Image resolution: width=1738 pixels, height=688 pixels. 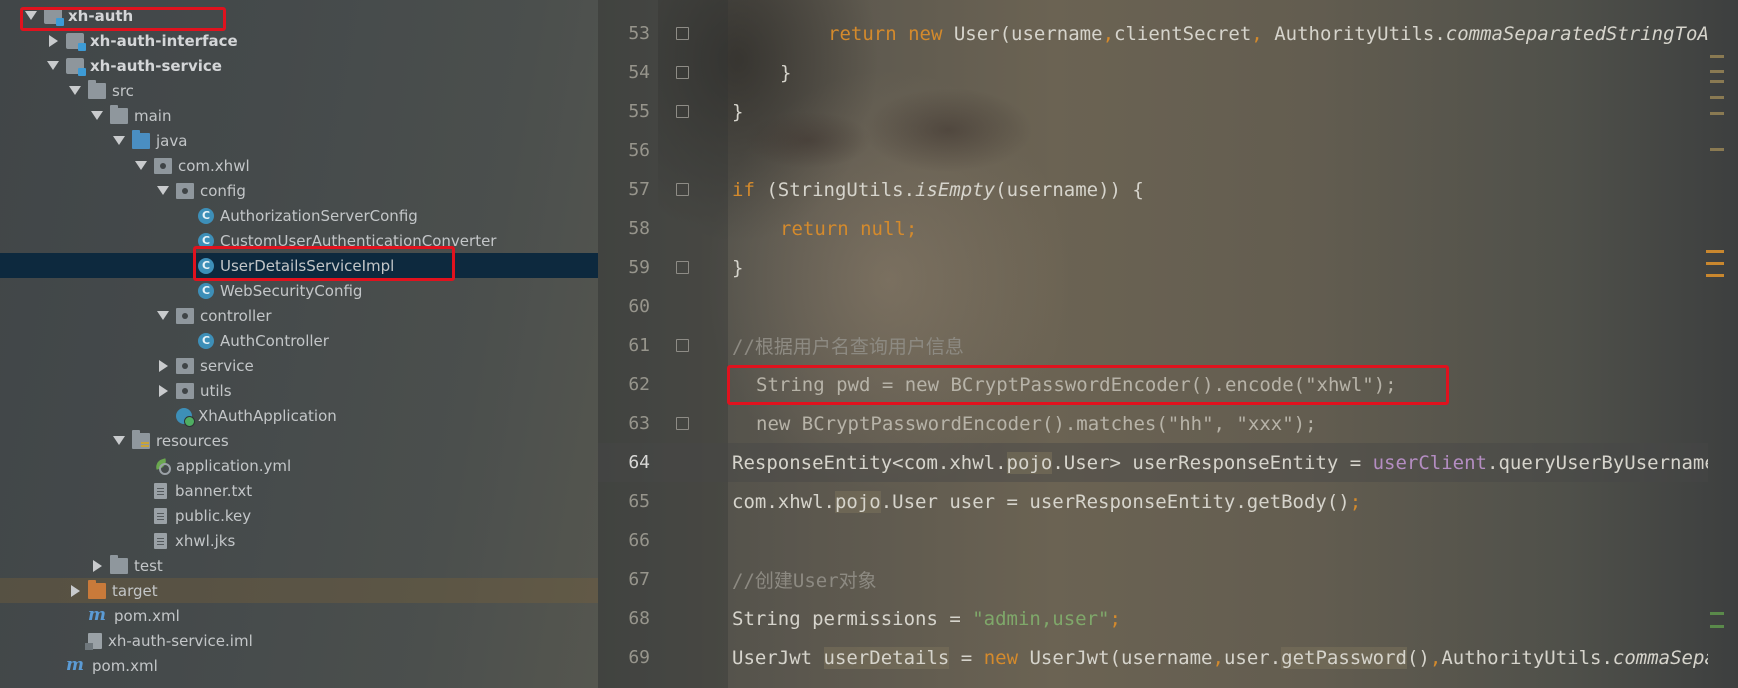 I want to click on package-icon, so click(x=185, y=390).